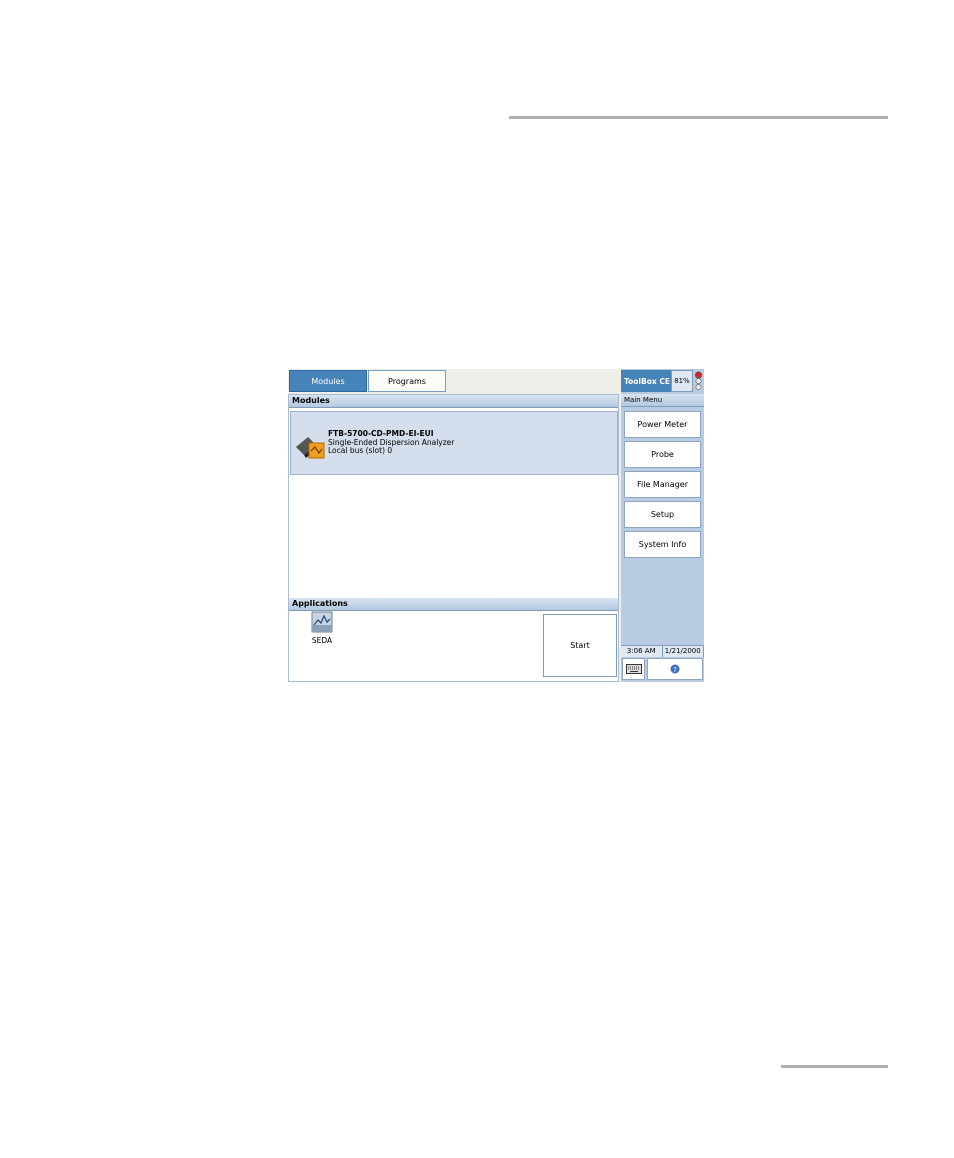 Image resolution: width=954 pixels, height=1158 pixels. I want to click on keyboard-icon, so click(633, 669).